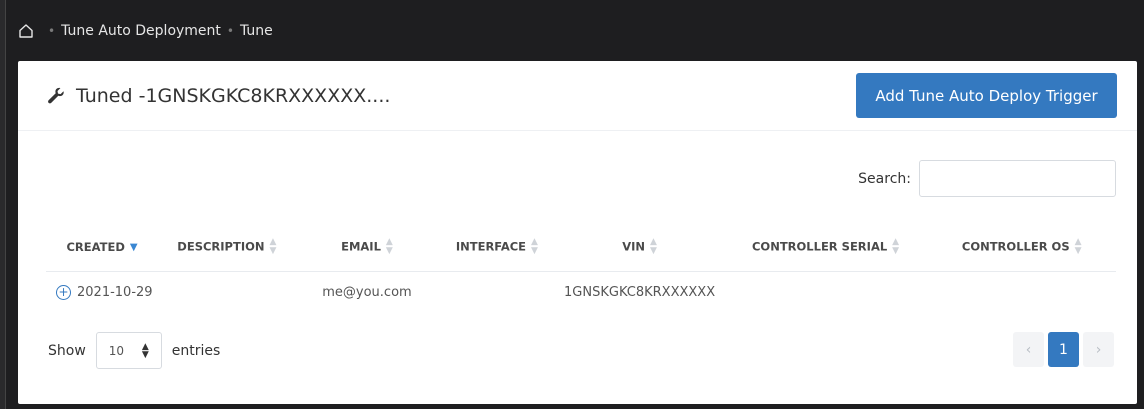  I want to click on page-1-button: 1, so click(1063, 349).